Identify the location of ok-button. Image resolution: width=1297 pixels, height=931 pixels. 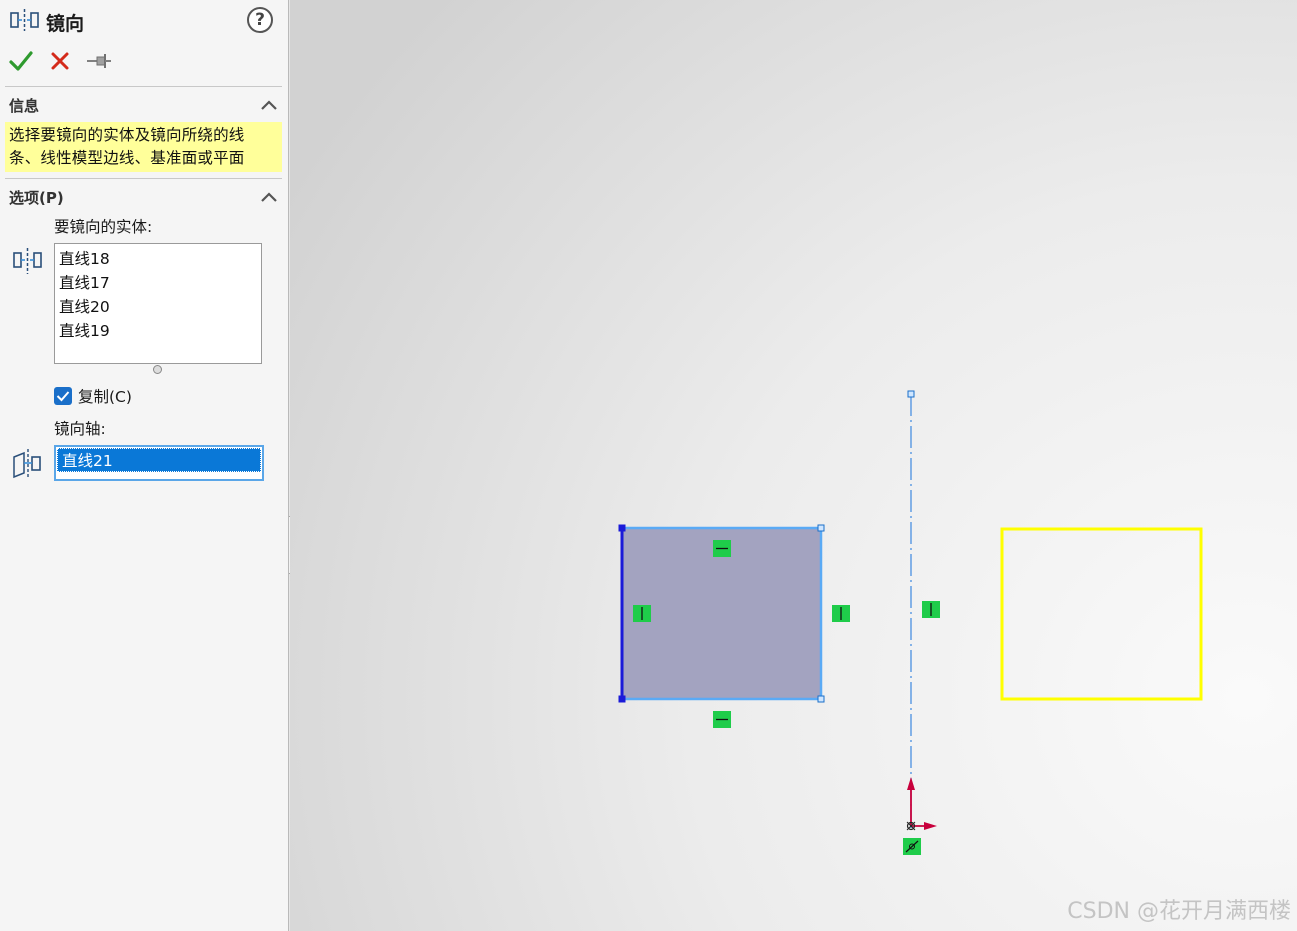
(21, 61).